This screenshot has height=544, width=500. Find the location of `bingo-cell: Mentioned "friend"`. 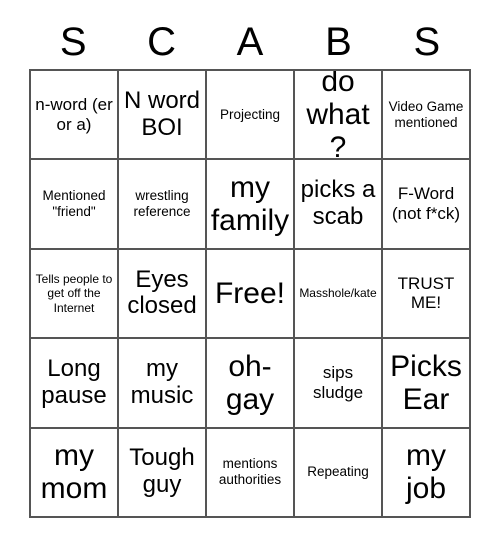

bingo-cell: Mentioned "friend" is located at coordinates (75, 205).